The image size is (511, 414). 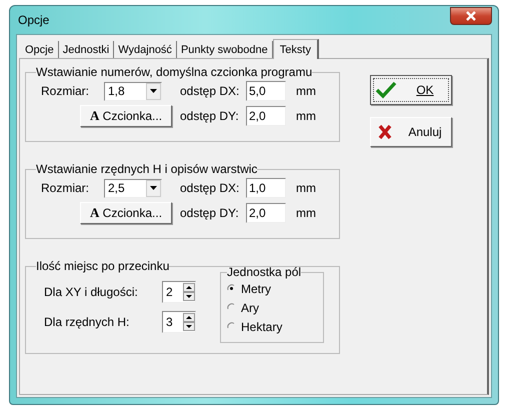 I want to click on input-field: 5,0, so click(x=266, y=91).